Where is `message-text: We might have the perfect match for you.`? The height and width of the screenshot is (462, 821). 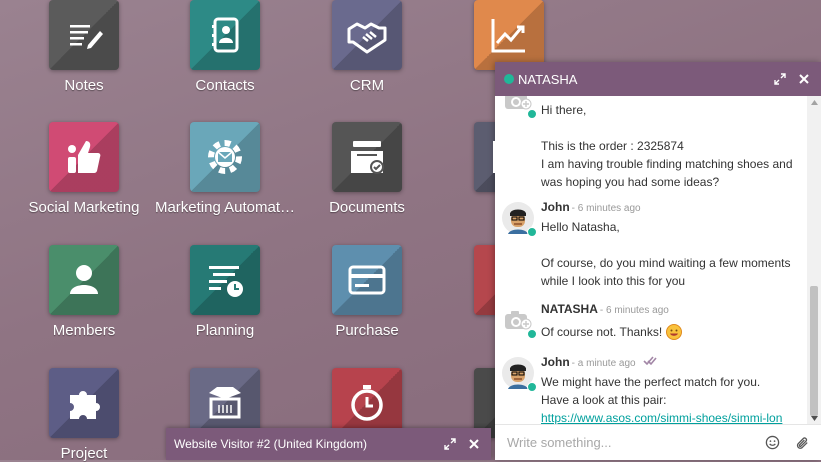 message-text: We might have the perfect match for you. is located at coordinates (651, 382).